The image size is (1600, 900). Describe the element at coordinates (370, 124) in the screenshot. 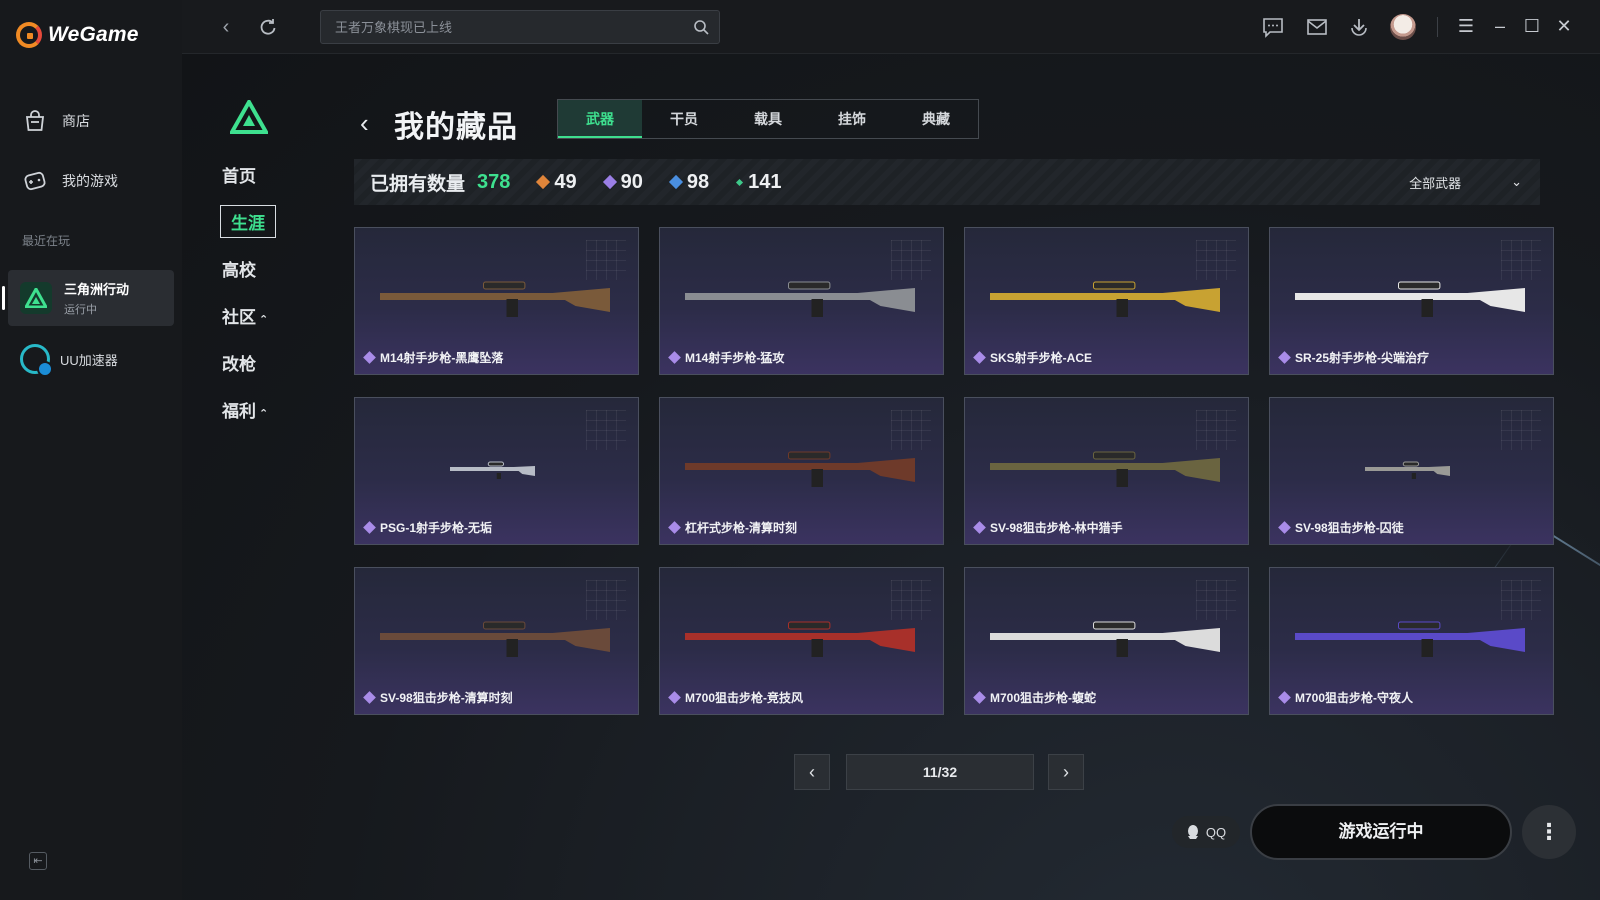

I see `back-chevron-icon: ‹` at that location.